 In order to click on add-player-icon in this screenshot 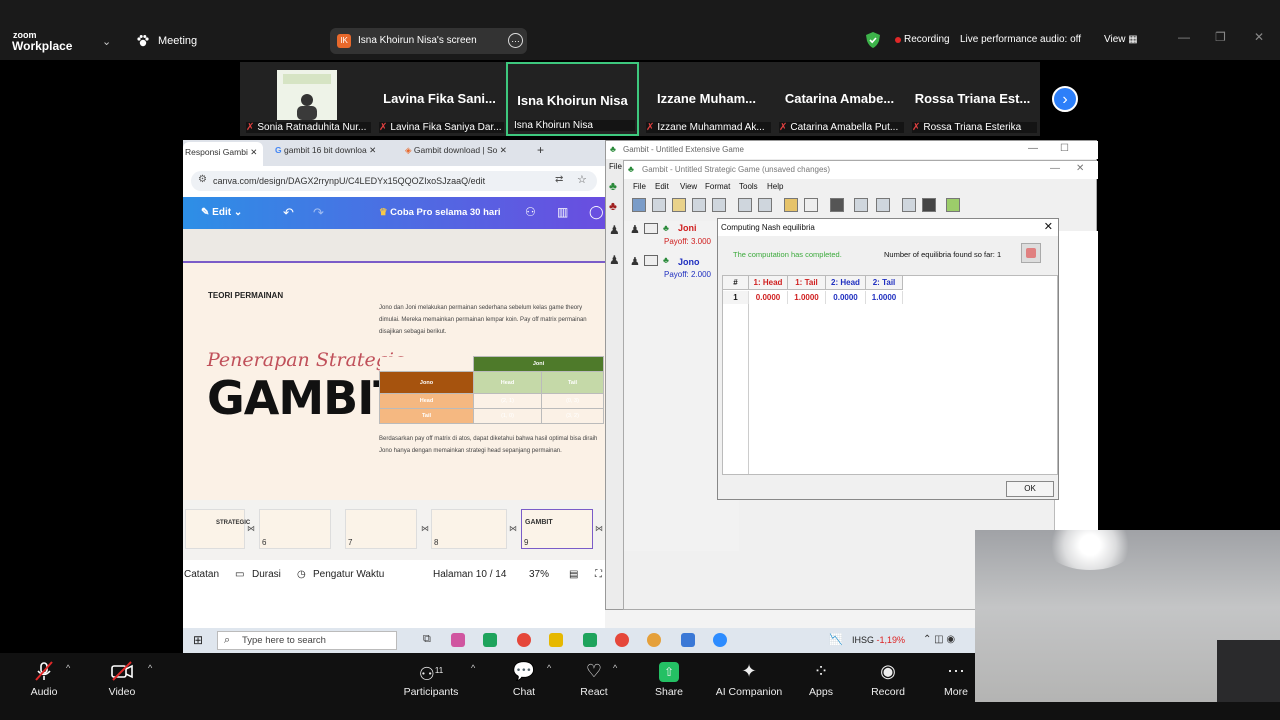, I will do `click(837, 205)`.